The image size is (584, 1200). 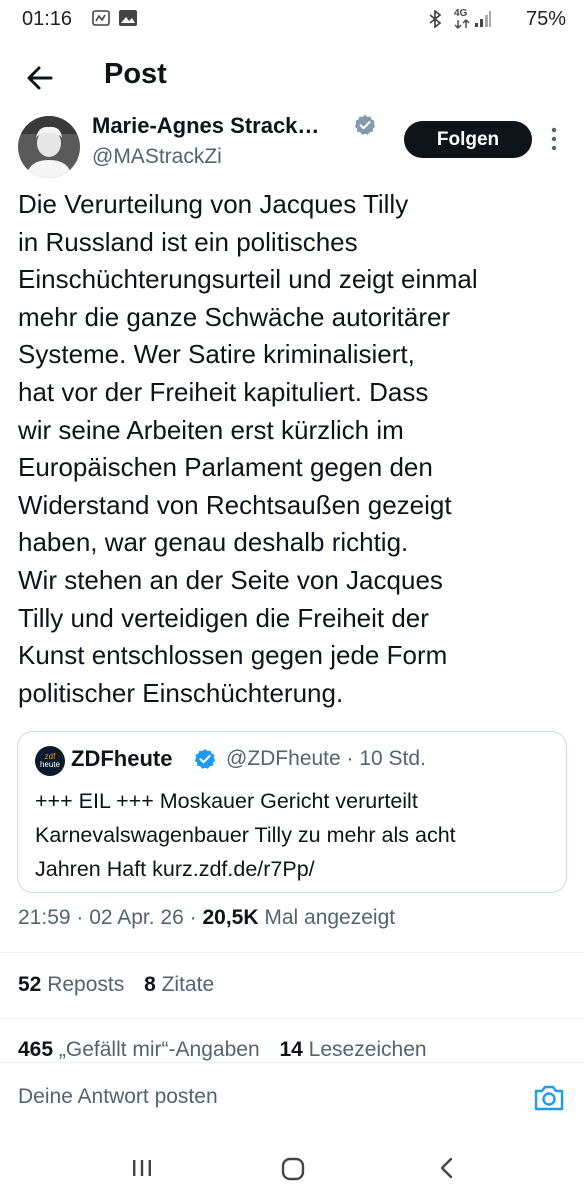 What do you see at coordinates (181, 692) in the screenshot?
I see `tweet-line: politischer Einschüchterung.` at bounding box center [181, 692].